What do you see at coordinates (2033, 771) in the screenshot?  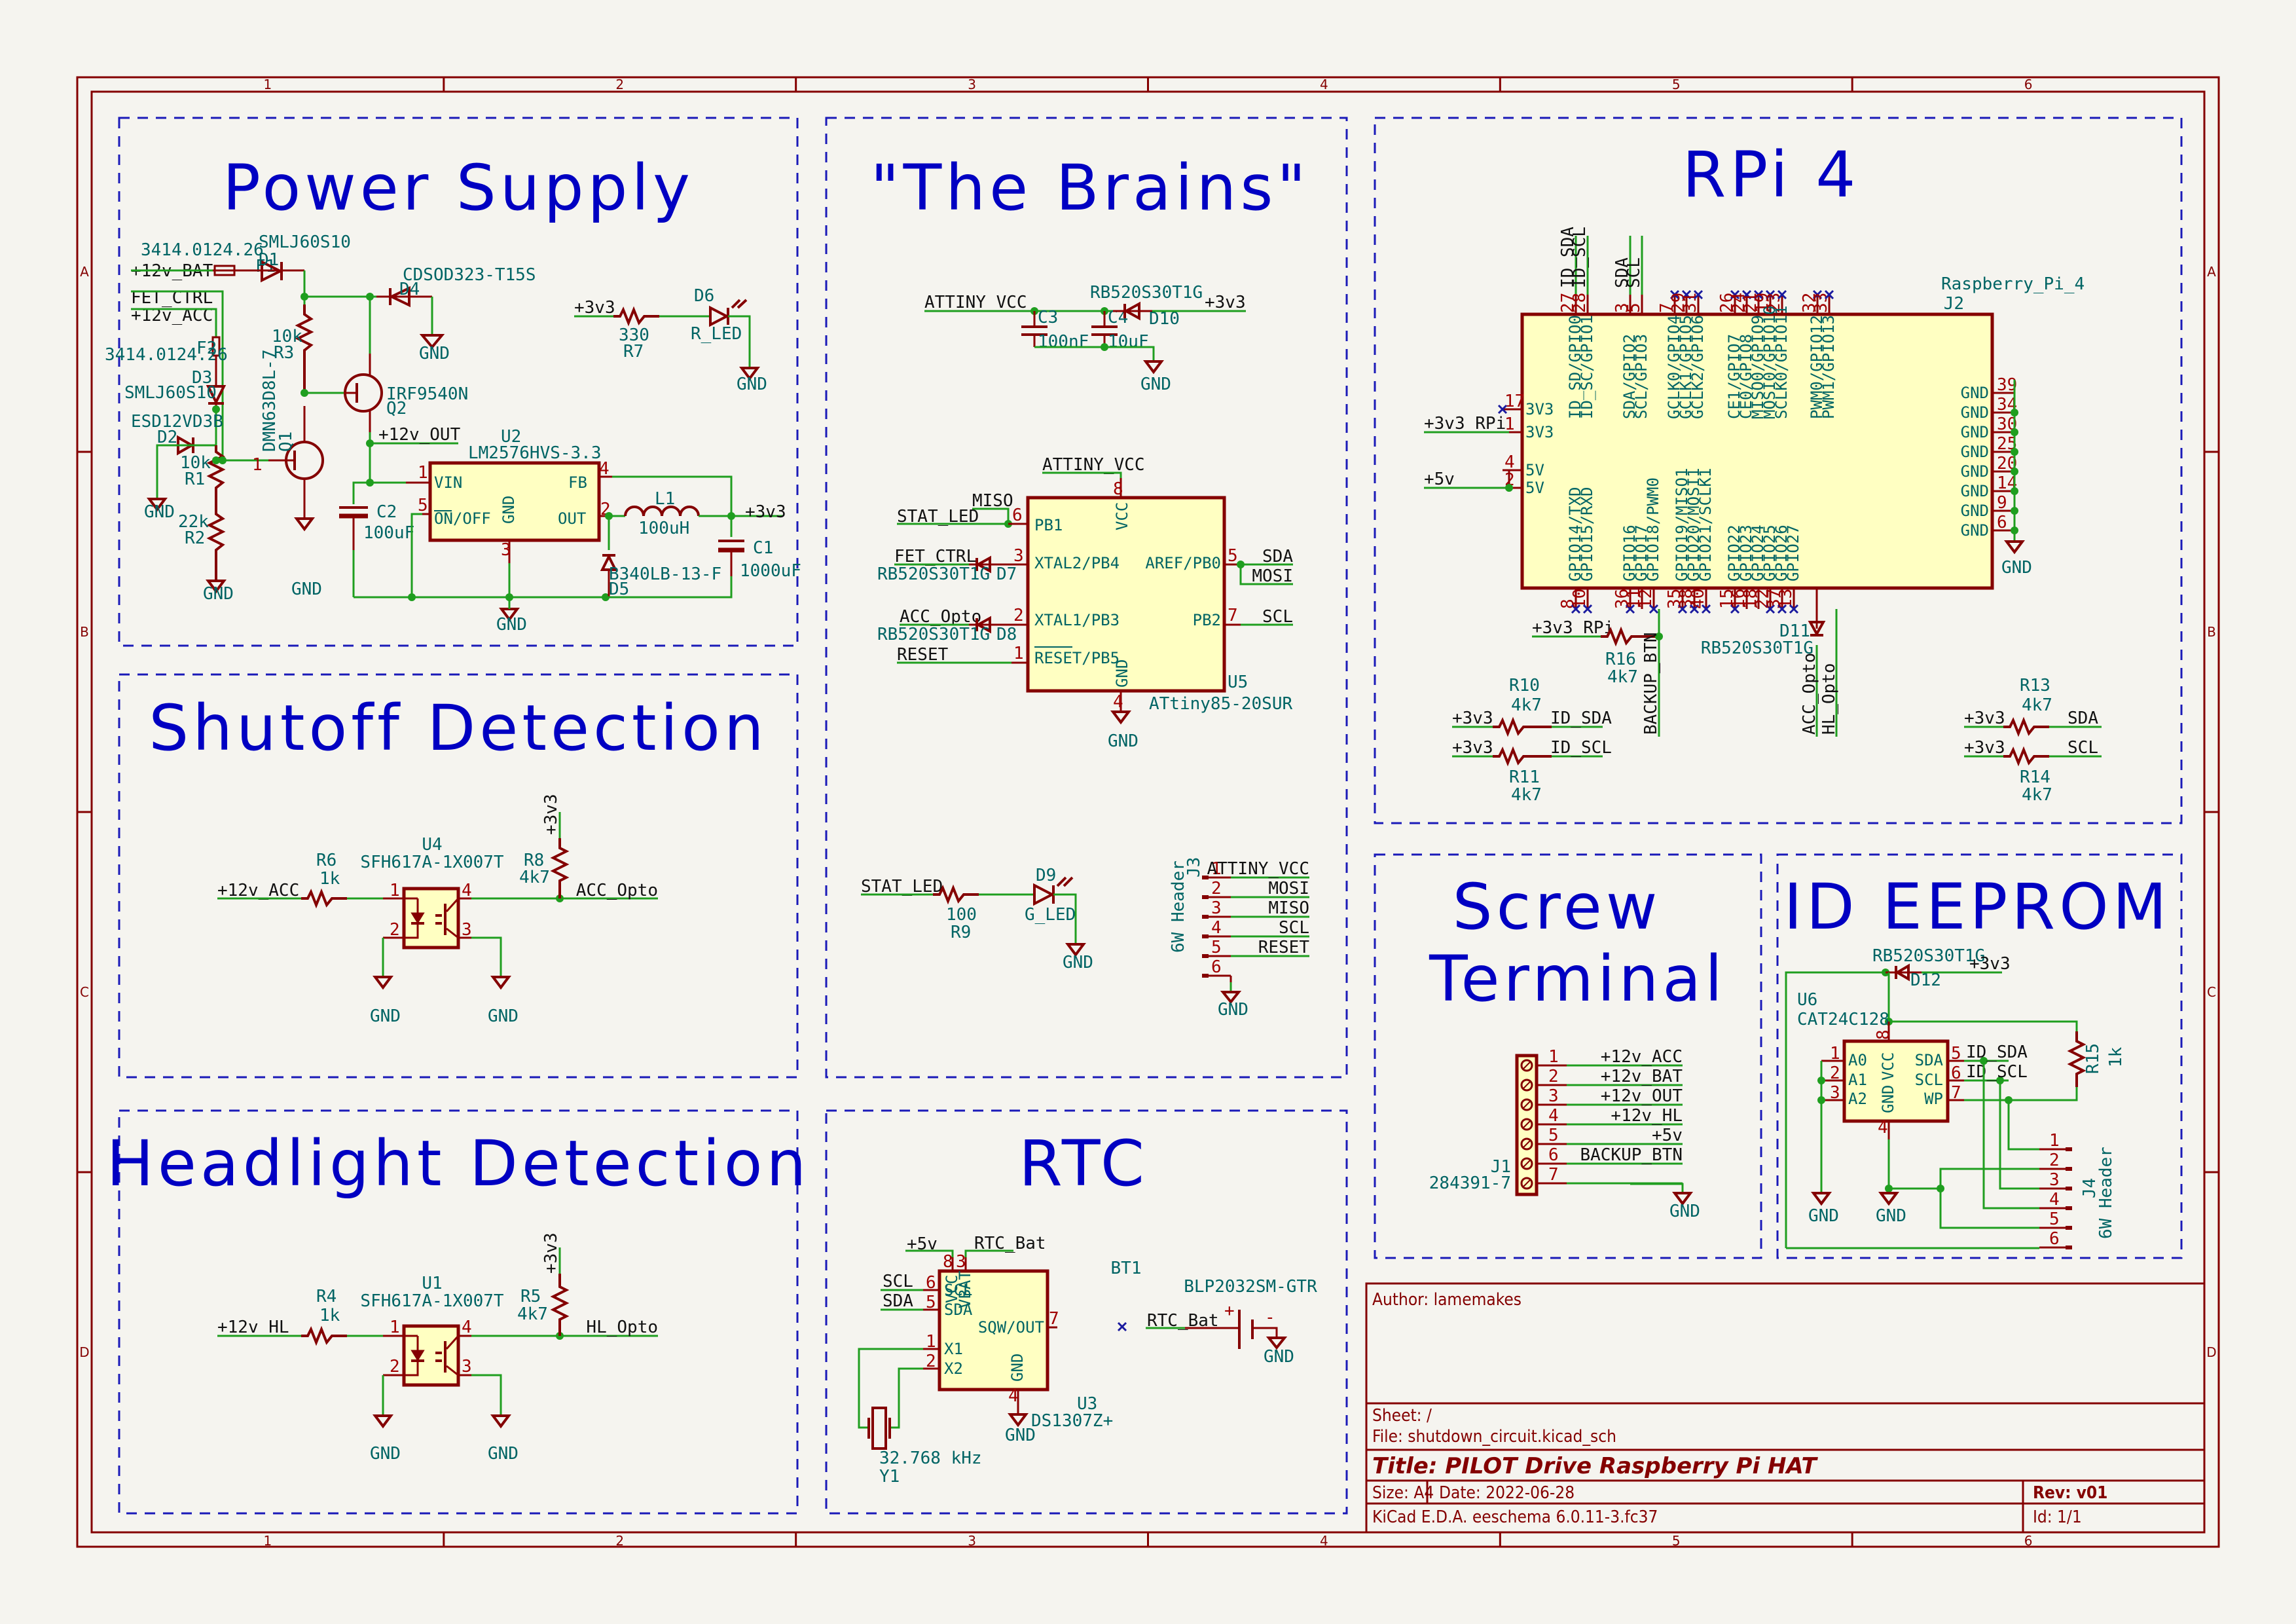 I see `resistor-r14: +3v3 SCL R14 4k7` at bounding box center [2033, 771].